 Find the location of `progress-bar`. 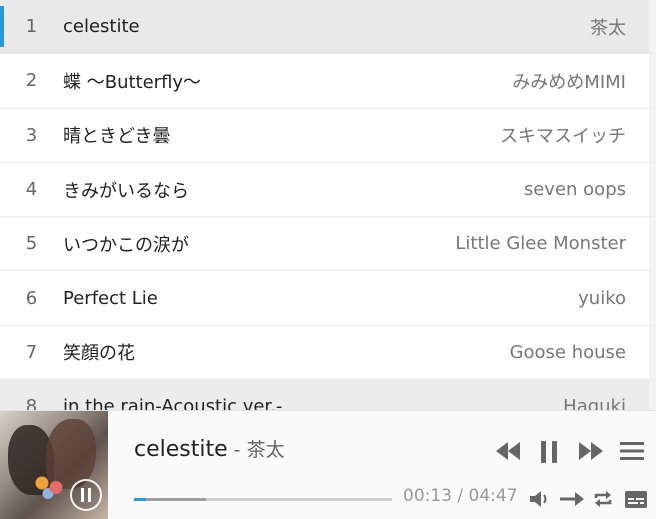

progress-bar is located at coordinates (263, 499).